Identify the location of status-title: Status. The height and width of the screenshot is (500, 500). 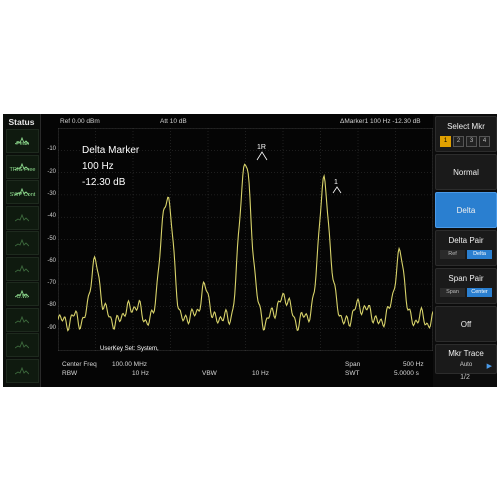
(21, 122).